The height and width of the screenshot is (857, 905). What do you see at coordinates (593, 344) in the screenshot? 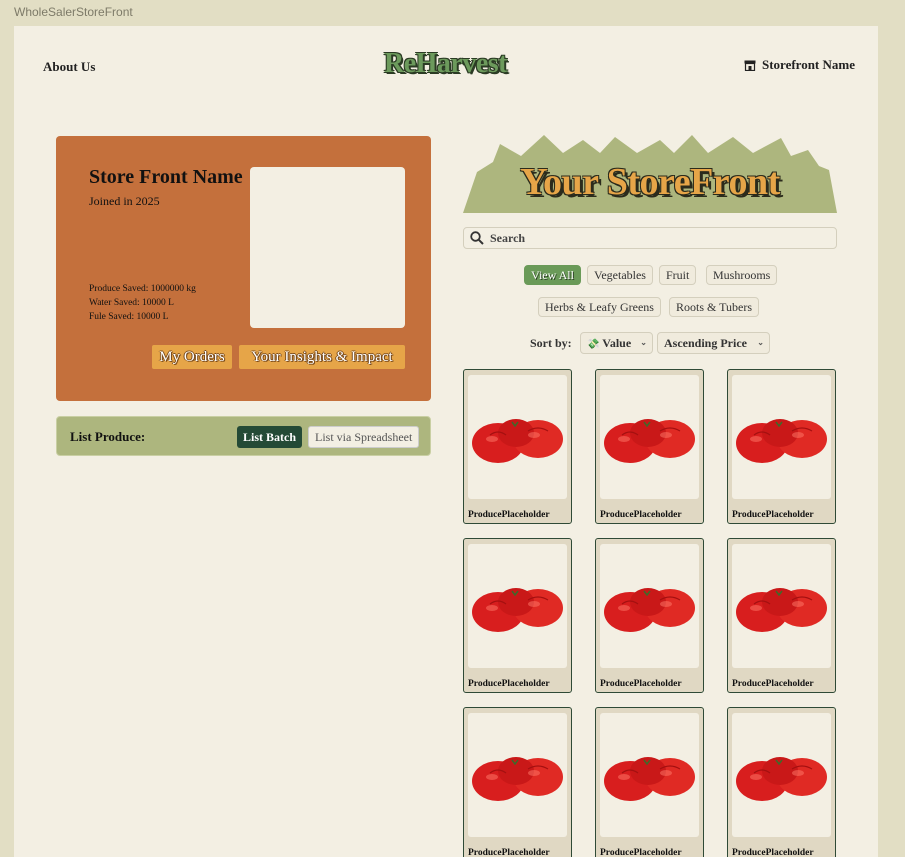
I see `money-icon: 💸` at bounding box center [593, 344].